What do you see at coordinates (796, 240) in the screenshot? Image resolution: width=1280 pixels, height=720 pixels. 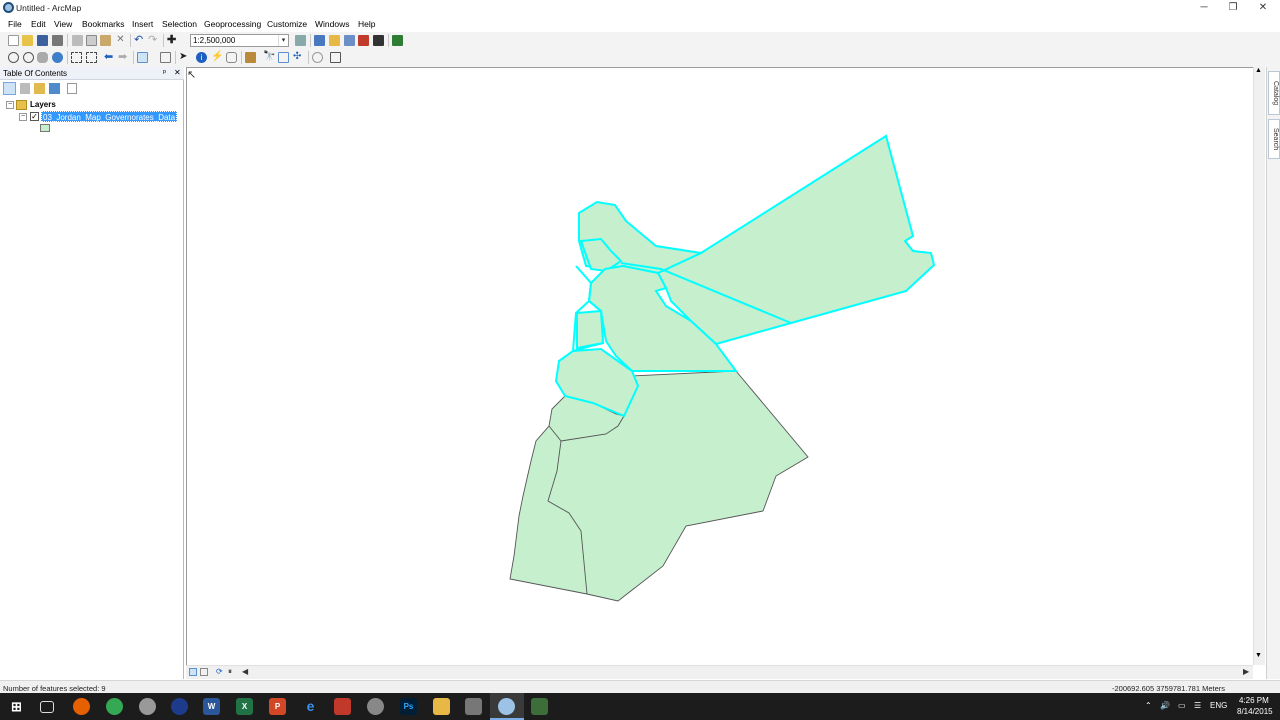 I see `governorate-mafraq` at bounding box center [796, 240].